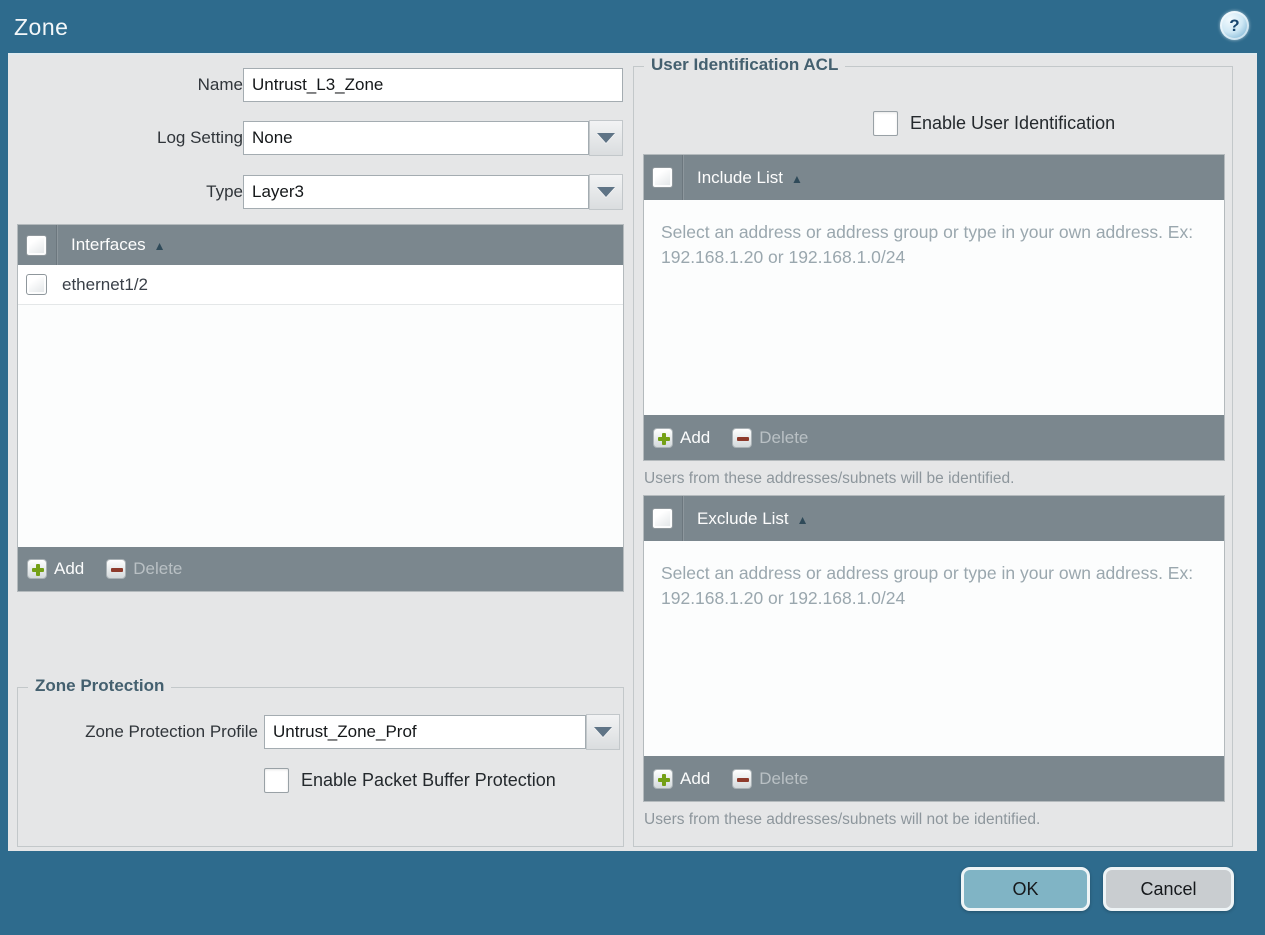 The image size is (1265, 935). Describe the element at coordinates (1025, 889) in the screenshot. I see `ok-button: OK` at that location.